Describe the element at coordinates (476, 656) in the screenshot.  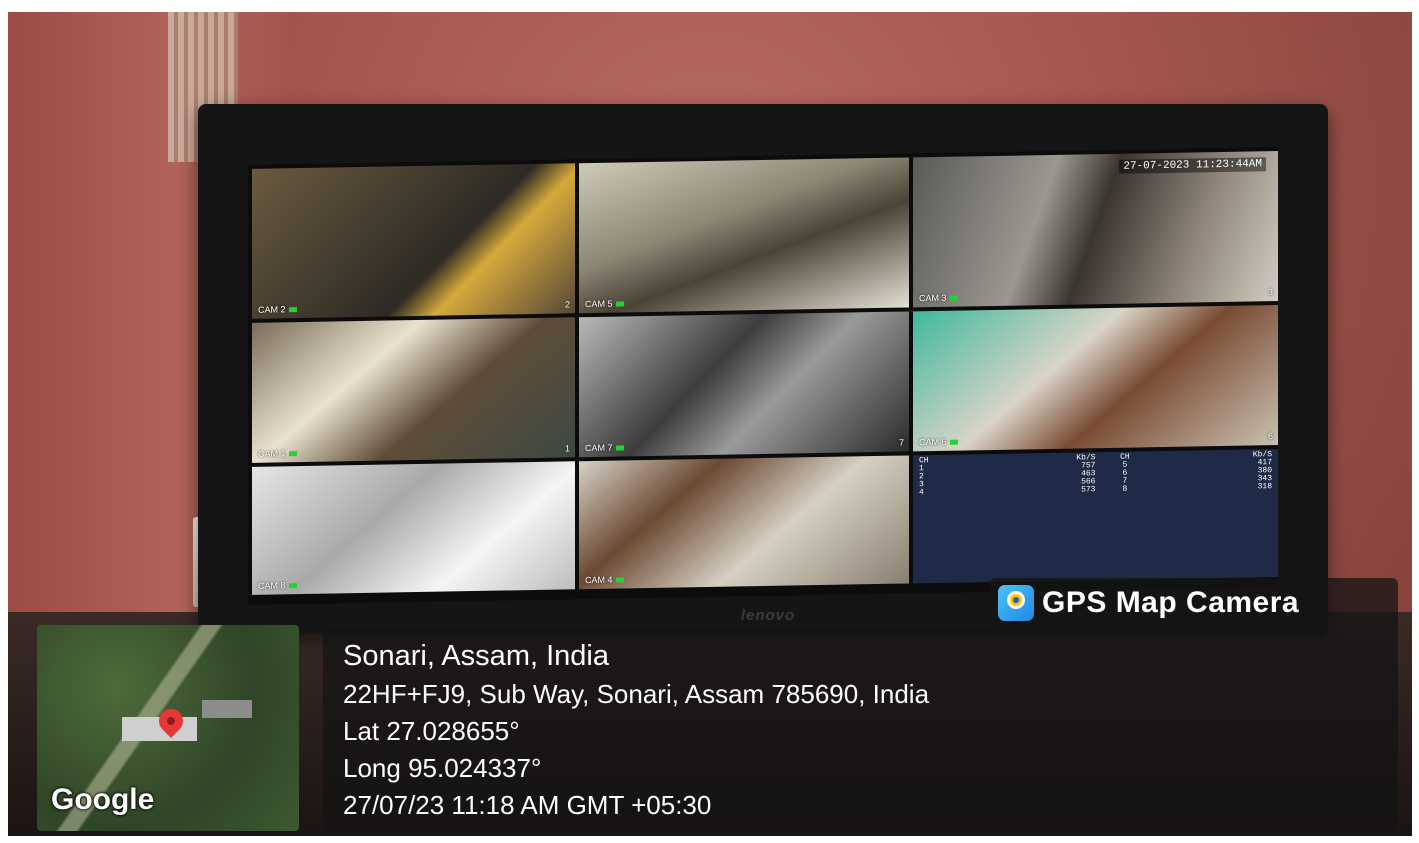
I see `place-name: Sonari, Assam, India` at that location.